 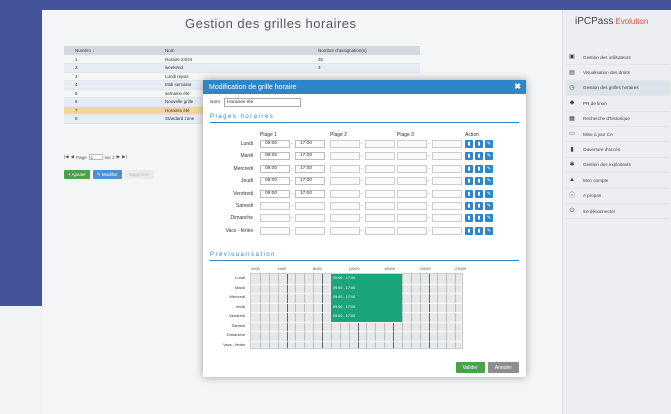 I want to click on validate-button: Valider, so click(x=470, y=367).